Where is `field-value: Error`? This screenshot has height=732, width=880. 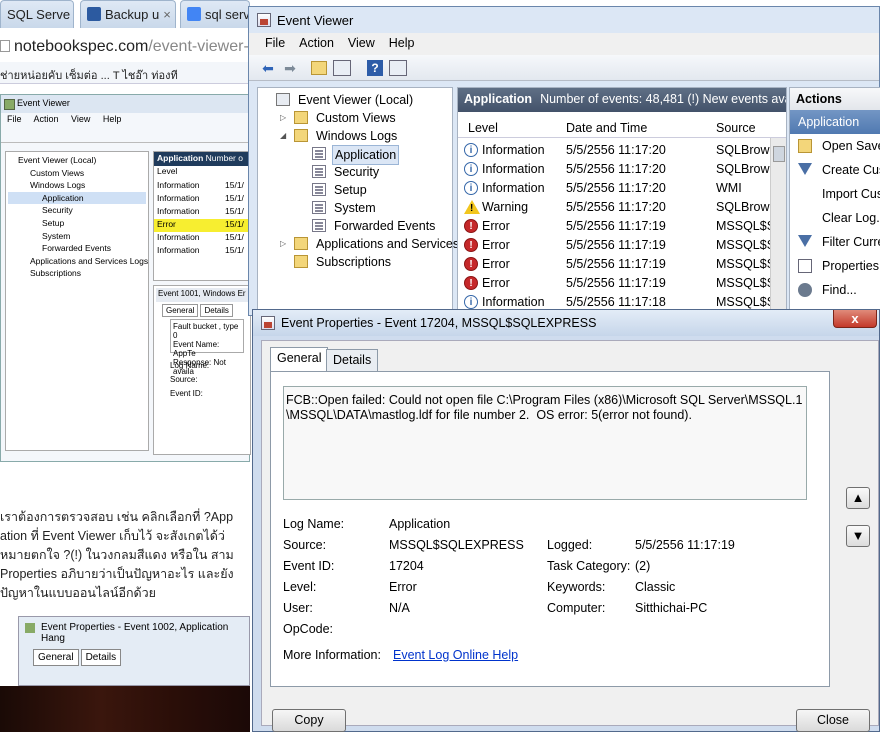
field-value: Error is located at coordinates (403, 587).